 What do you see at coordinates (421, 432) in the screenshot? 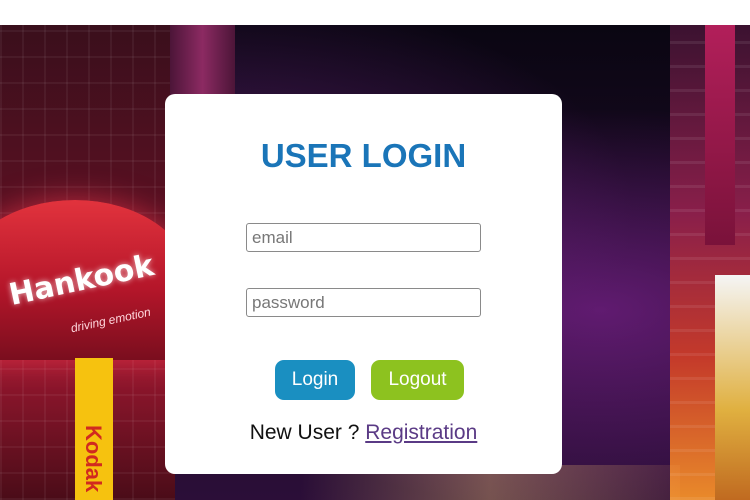
I see `registration-link: Registration` at bounding box center [421, 432].